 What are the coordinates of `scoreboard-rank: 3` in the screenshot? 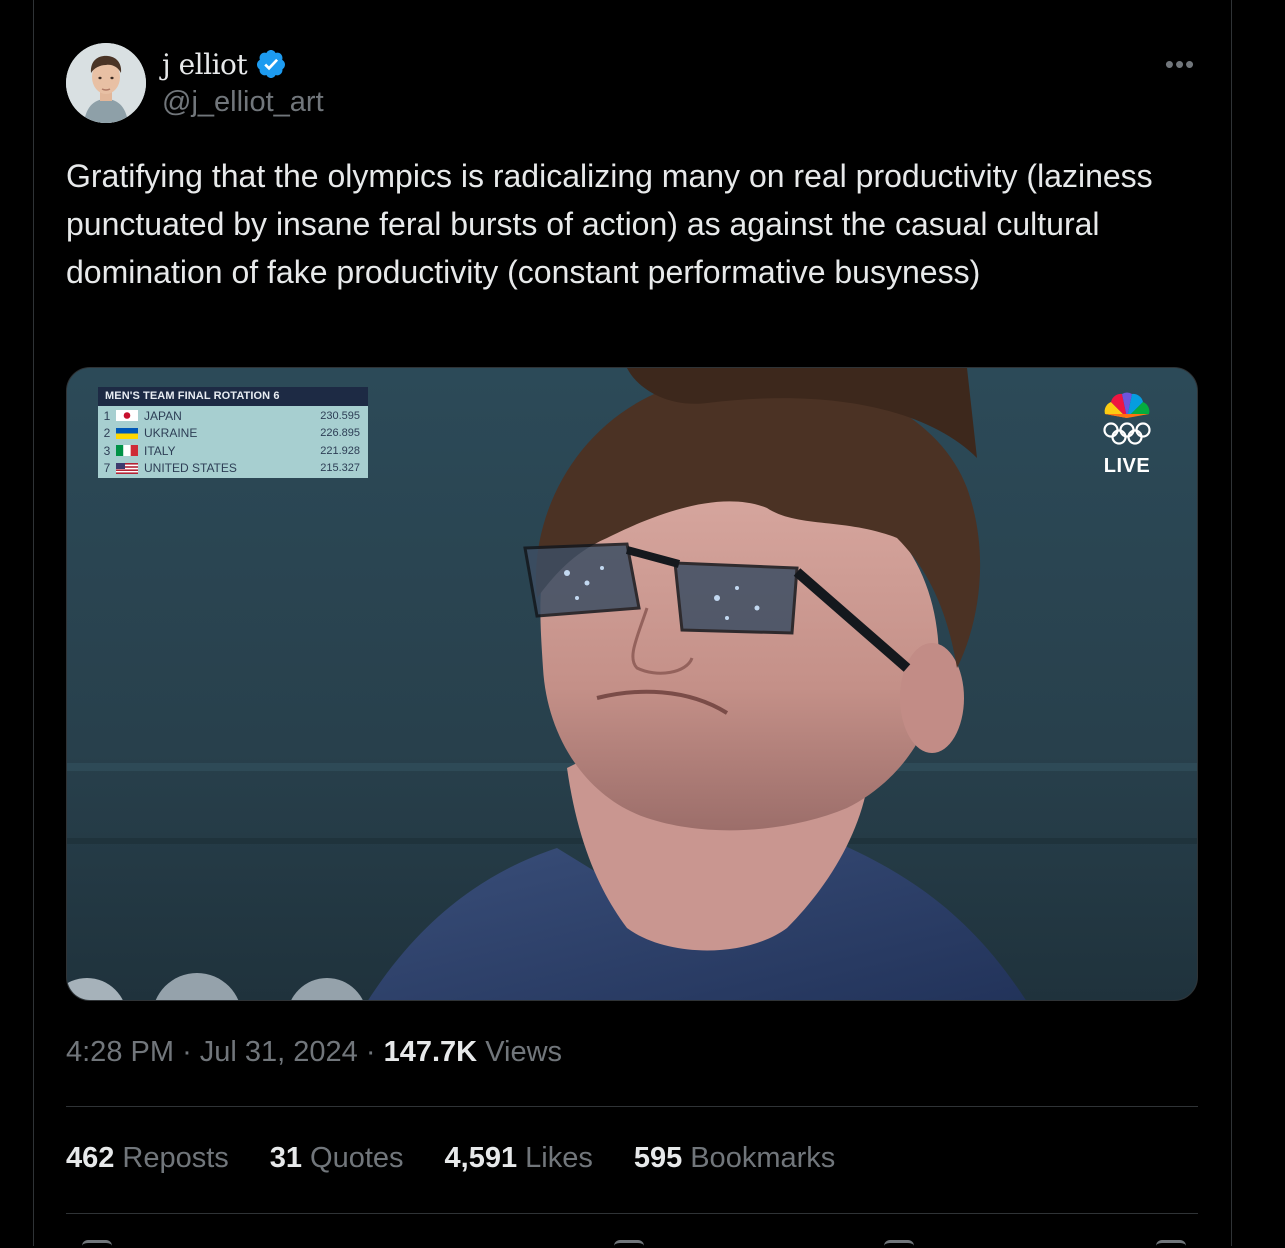 It's located at (107, 450).